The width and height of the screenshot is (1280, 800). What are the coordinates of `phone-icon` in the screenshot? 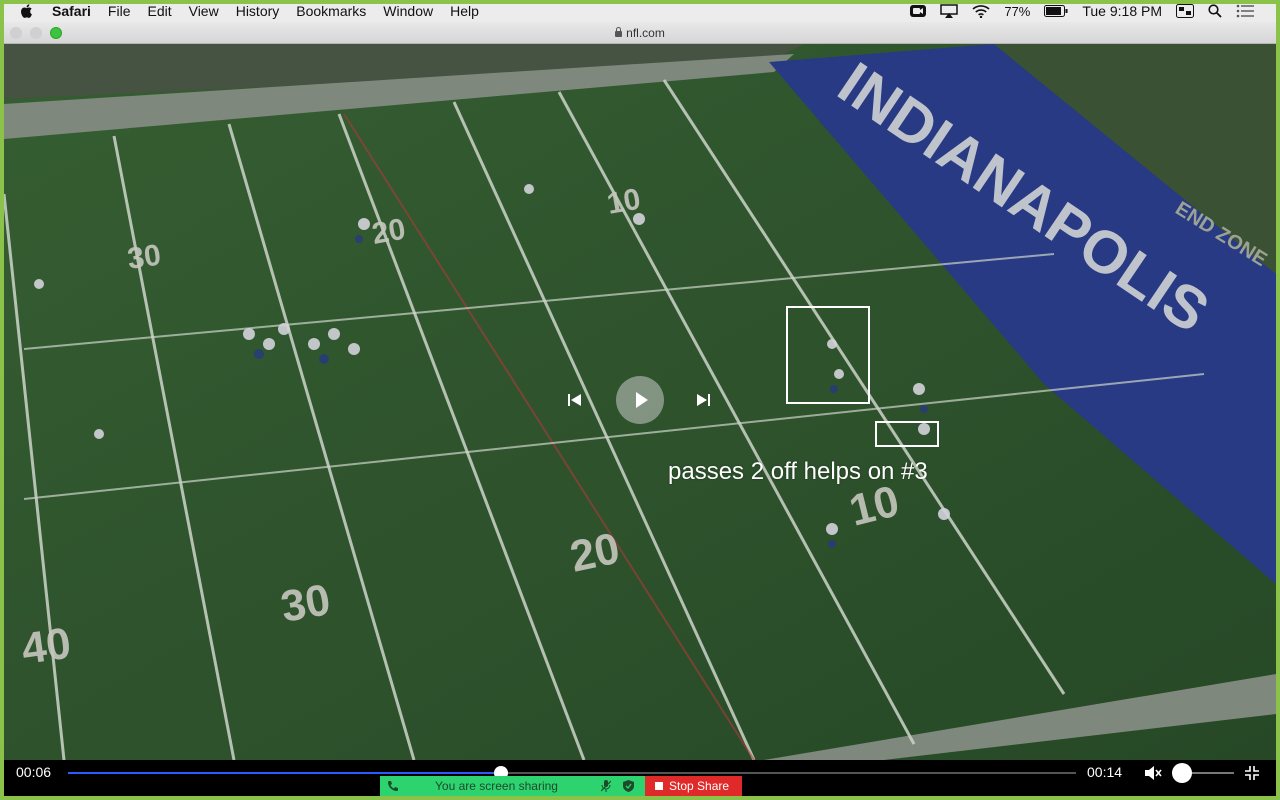 It's located at (393, 786).